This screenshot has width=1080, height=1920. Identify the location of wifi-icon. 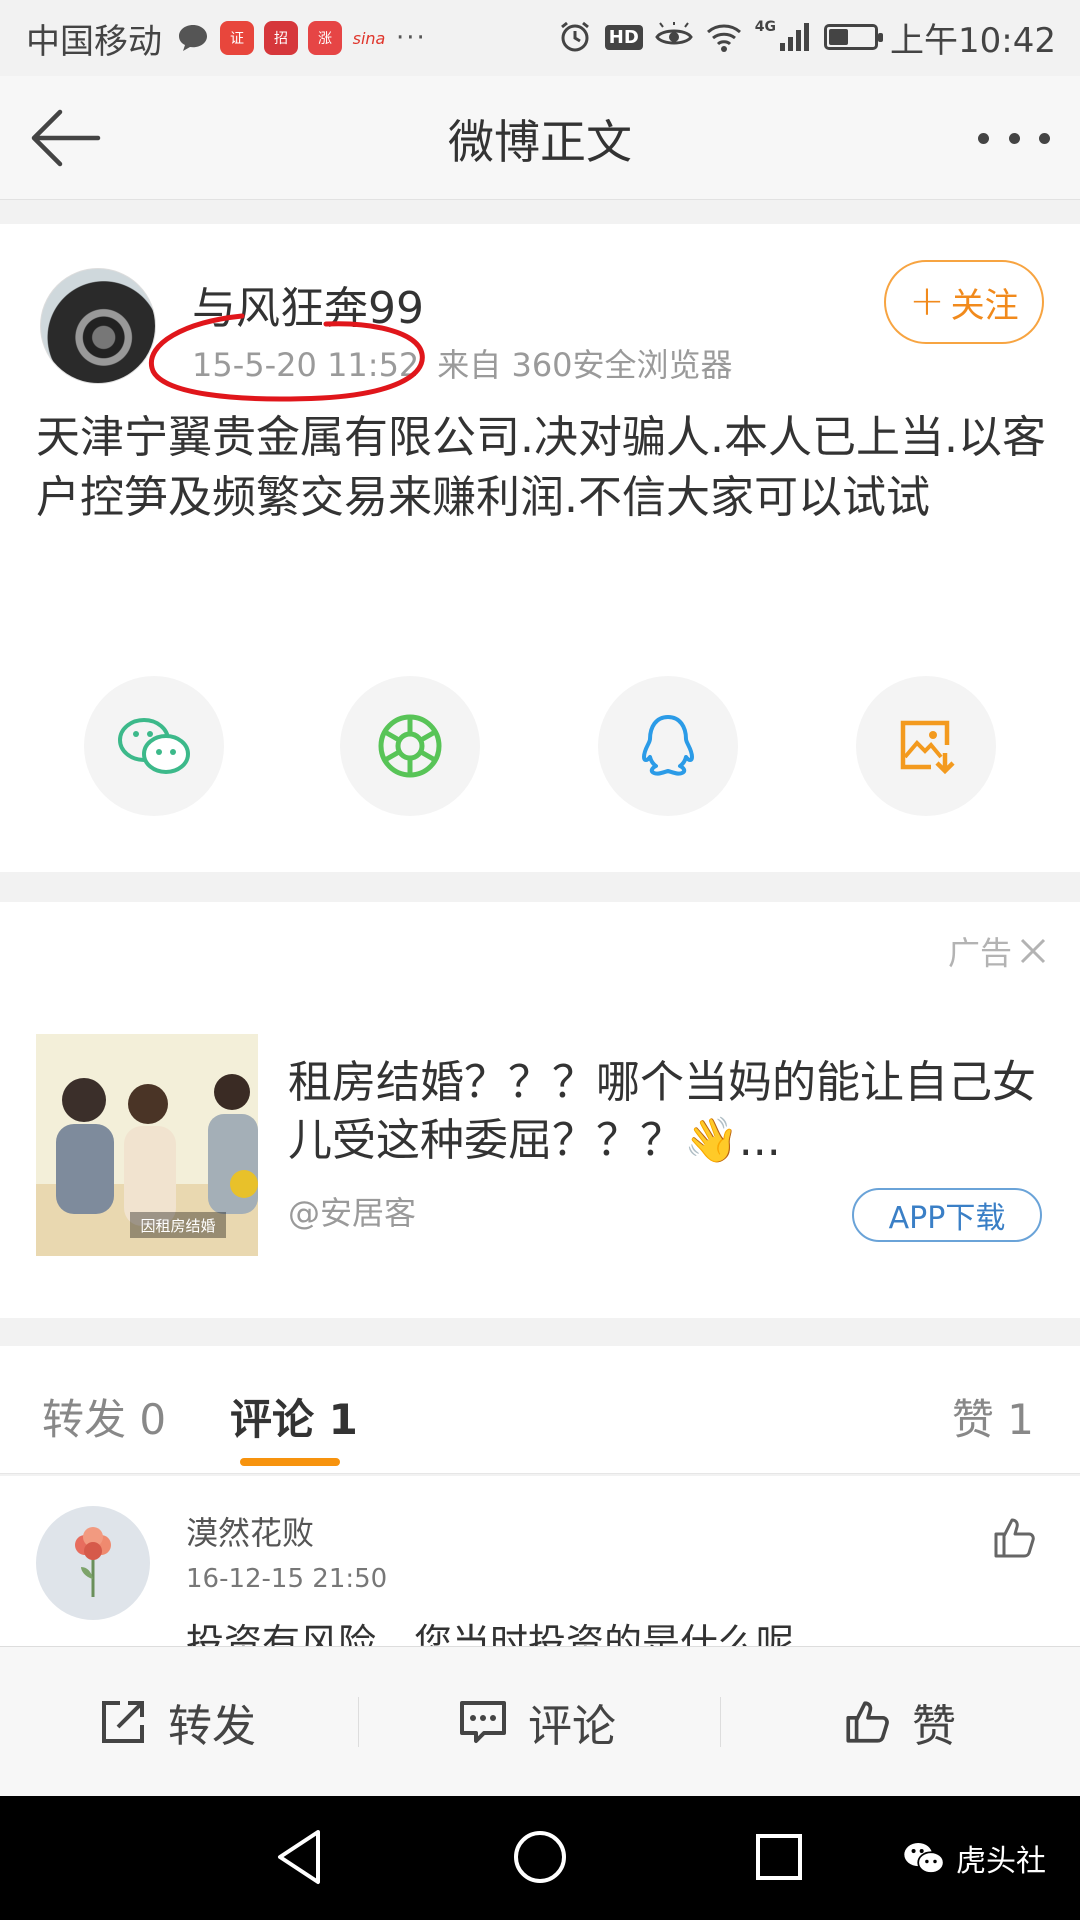
(723, 38).